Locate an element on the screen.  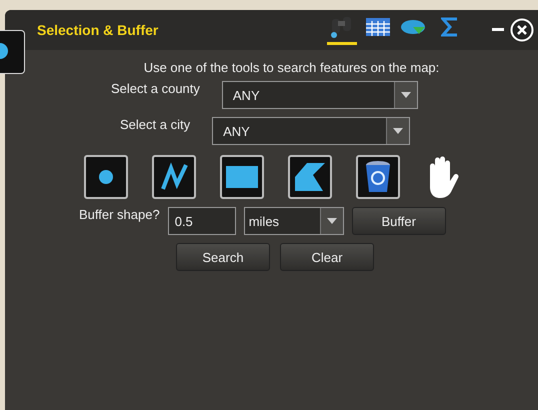
point-icon is located at coordinates (106, 177).